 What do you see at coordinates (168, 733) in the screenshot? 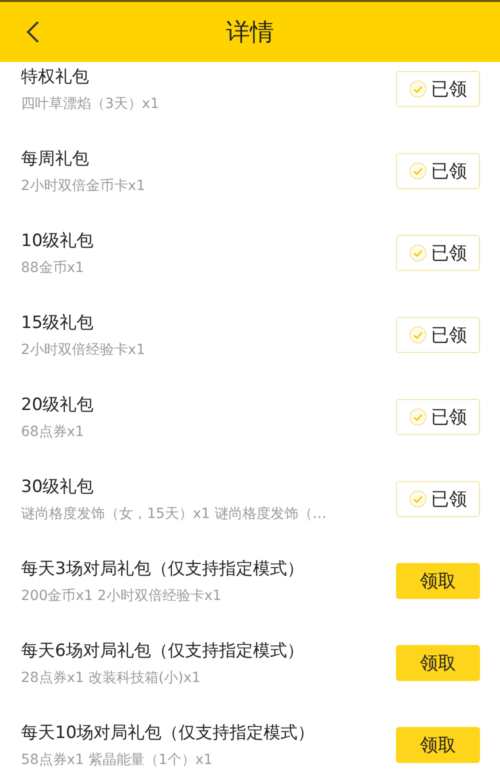
I see `gift-title: 每天10场对局礼包（仅支持指定模式）` at bounding box center [168, 733].